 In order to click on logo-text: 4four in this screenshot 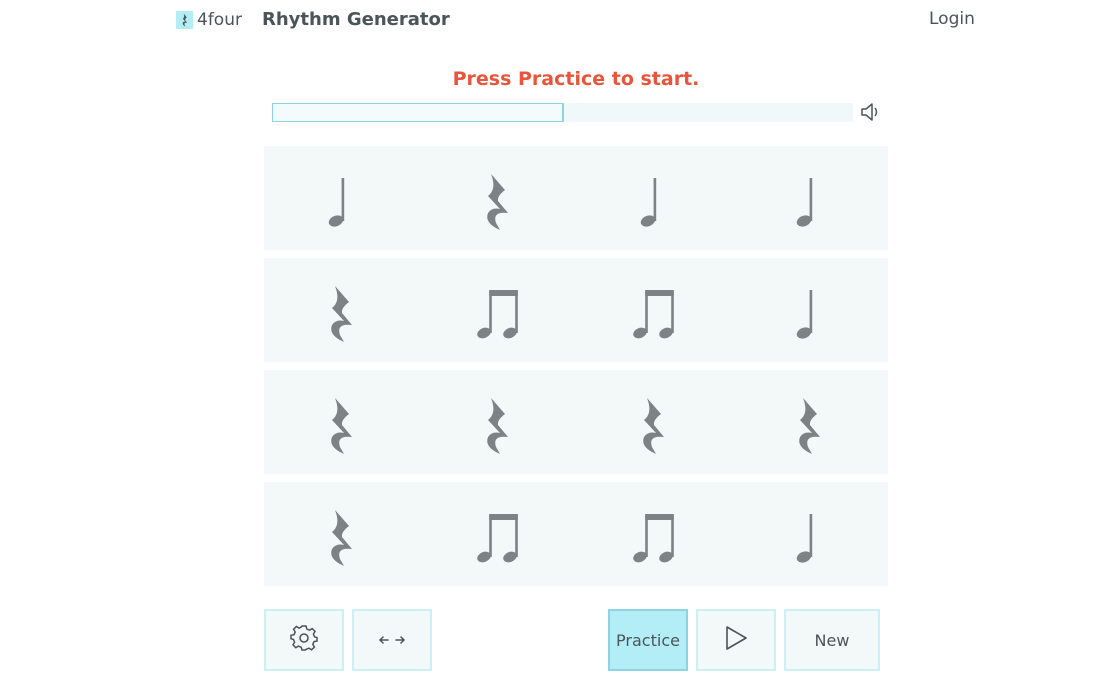, I will do `click(219, 20)`.